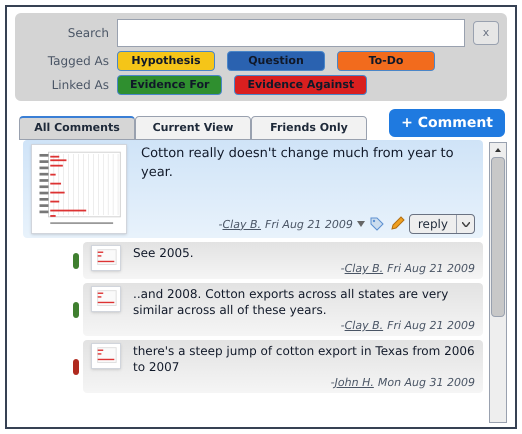 The width and height of the screenshot is (522, 434). What do you see at coordinates (426, 382) in the screenshot?
I see `comment-date: Mon Aug 31 2009` at bounding box center [426, 382].